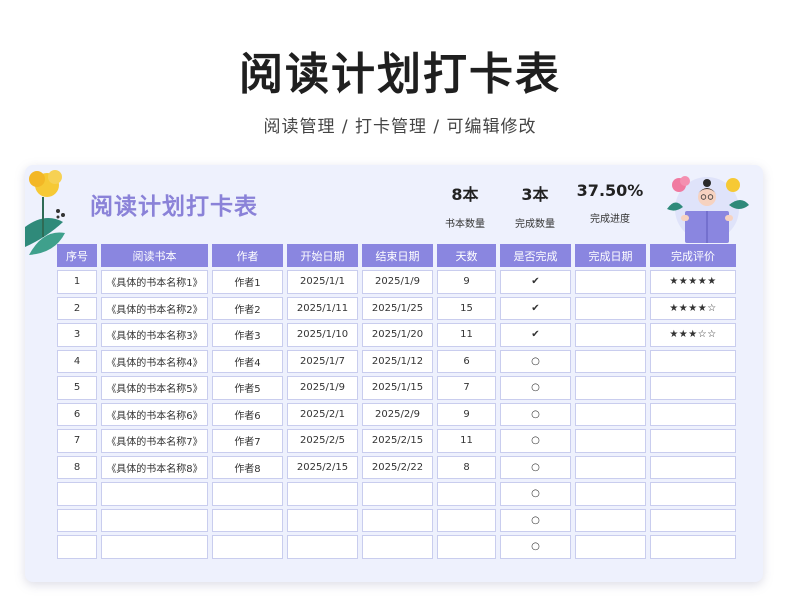 This screenshot has height=613, width=800. What do you see at coordinates (322, 308) in the screenshot?
I see `cell-start-date: 2025/1/11` at bounding box center [322, 308].